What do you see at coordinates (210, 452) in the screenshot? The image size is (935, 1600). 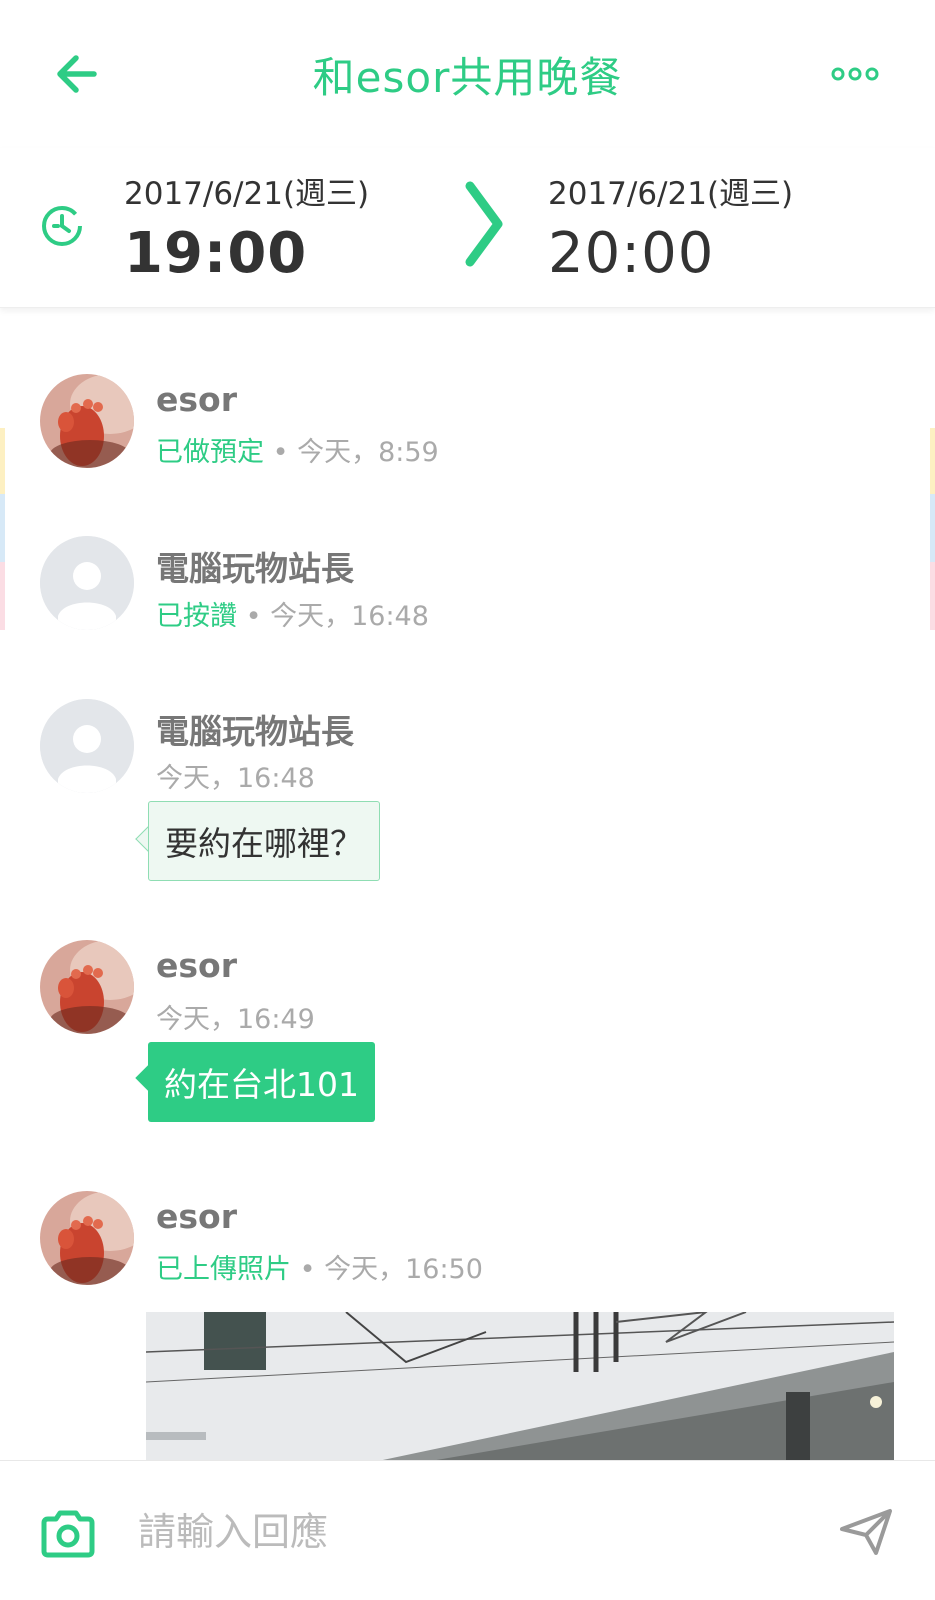 I see `activity-action: 已做預定` at bounding box center [210, 452].